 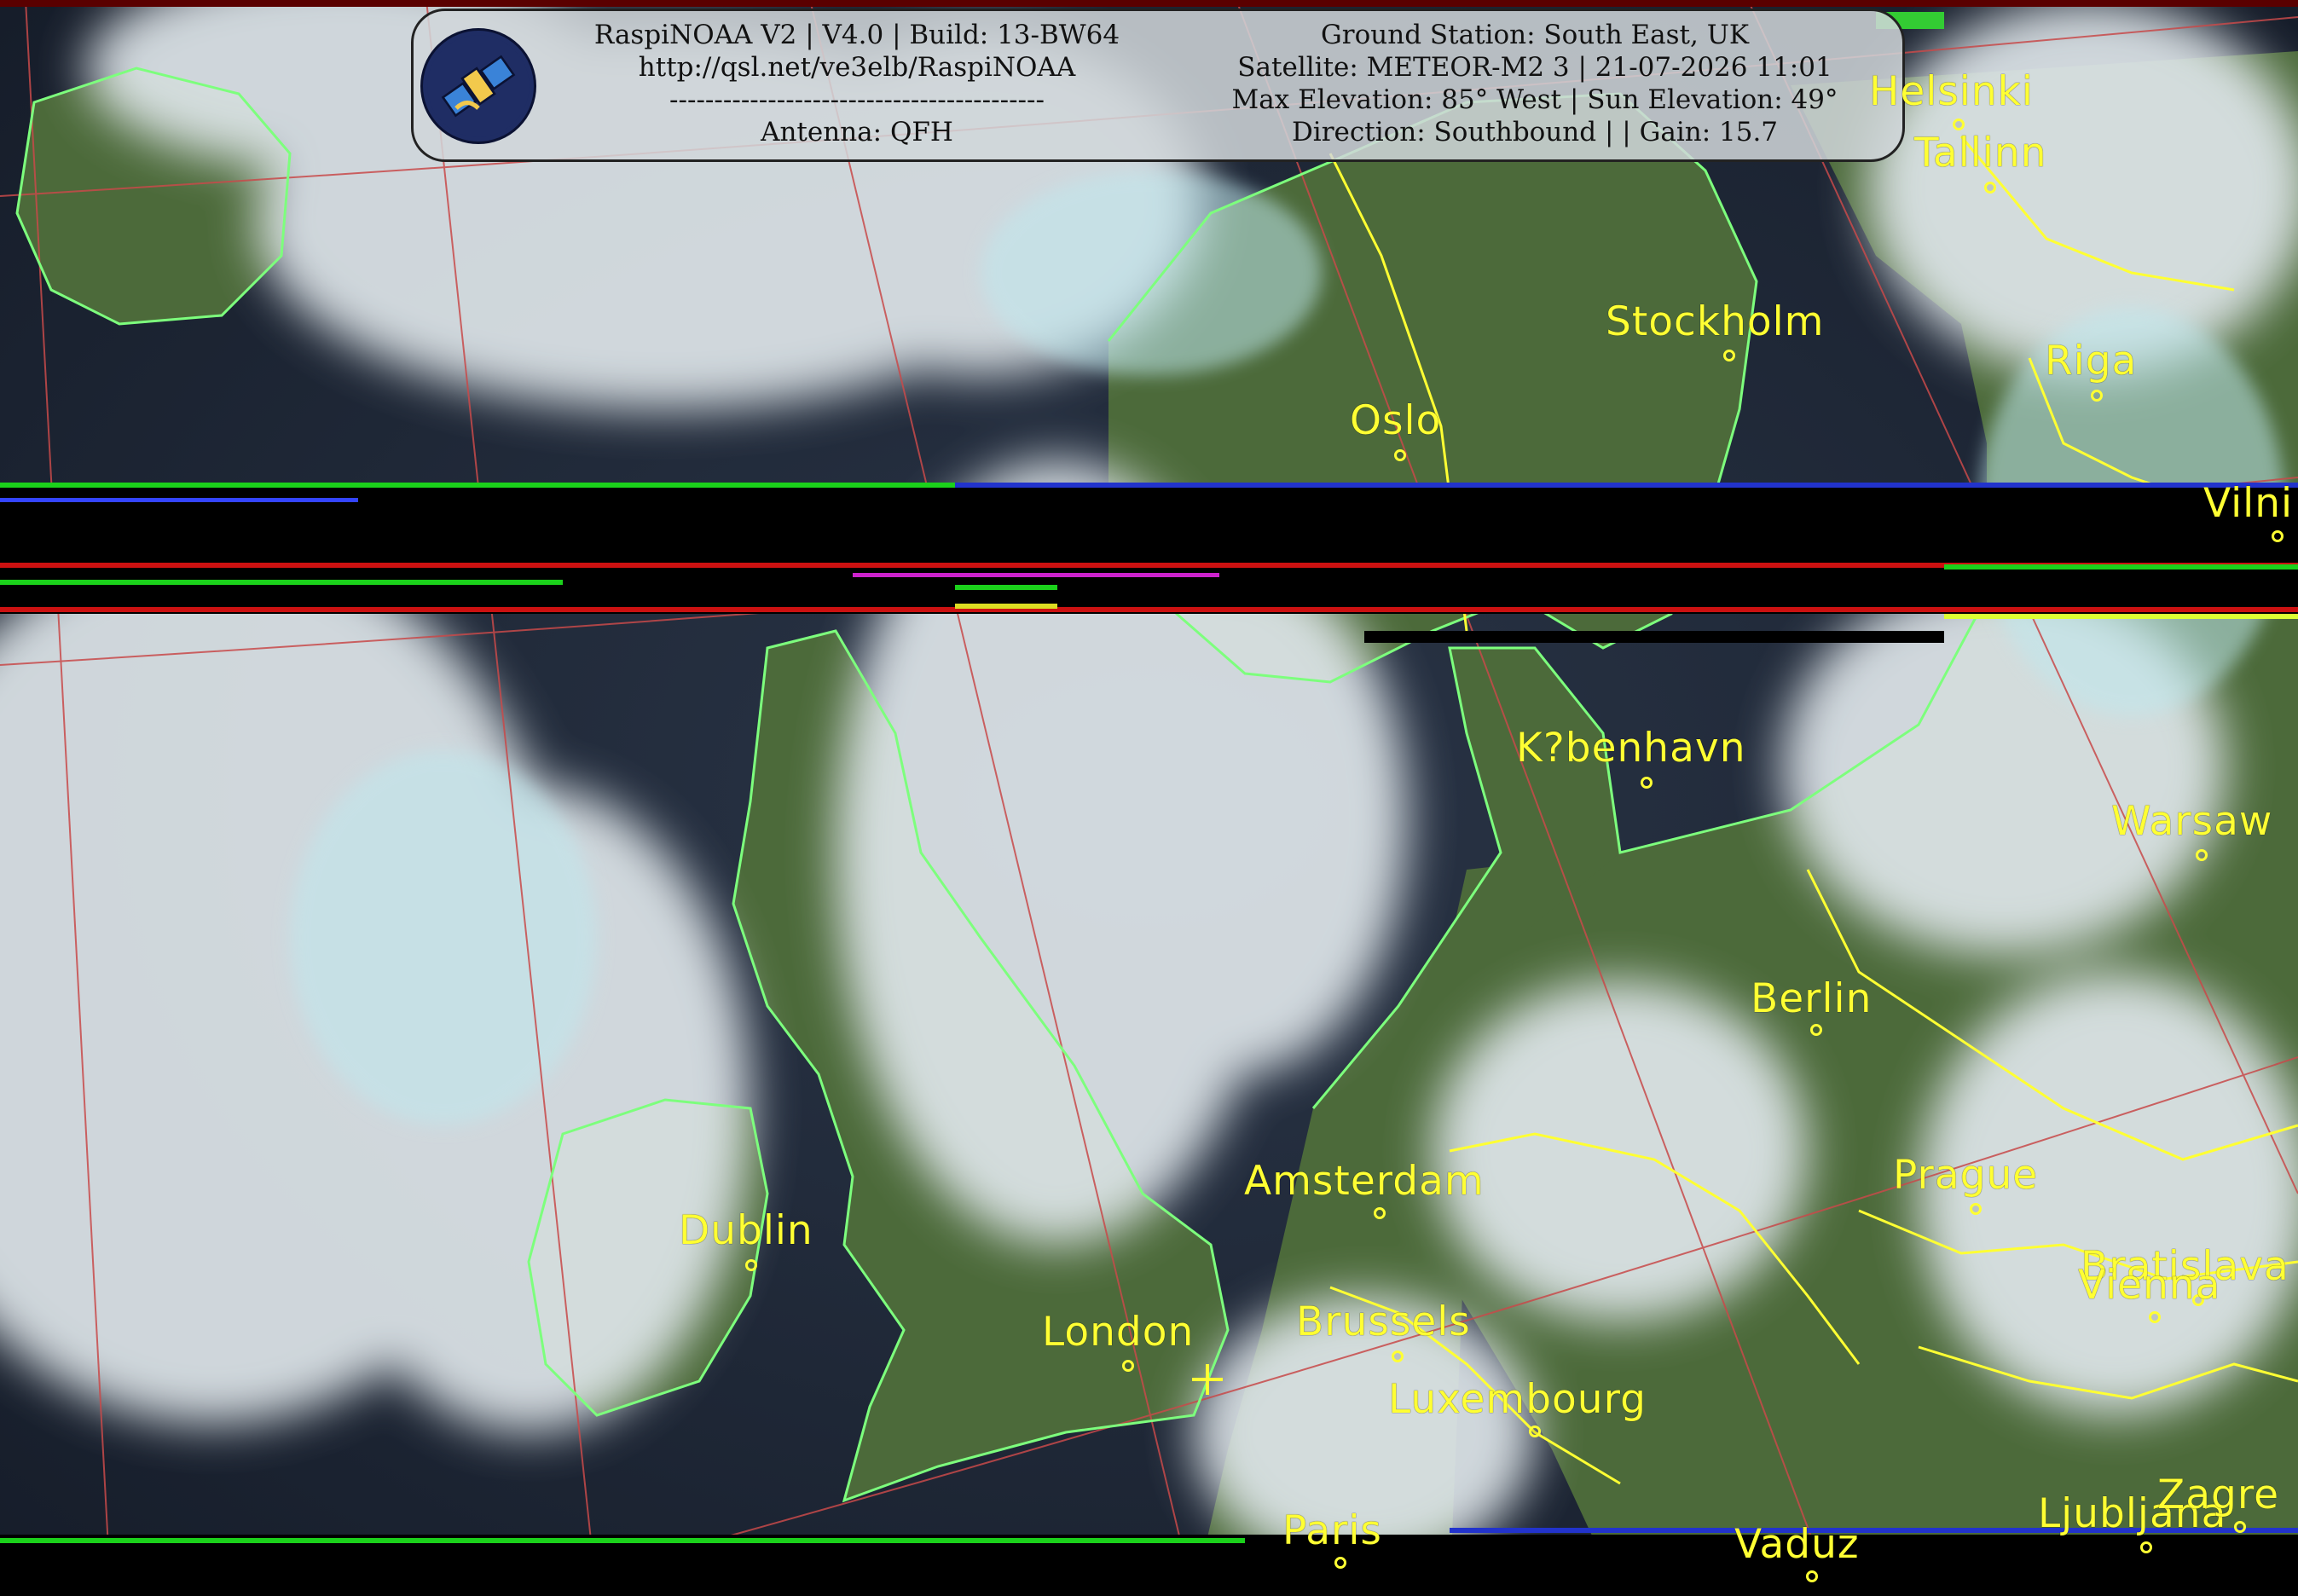 I want to click on satellite-icon, so click(x=478, y=86).